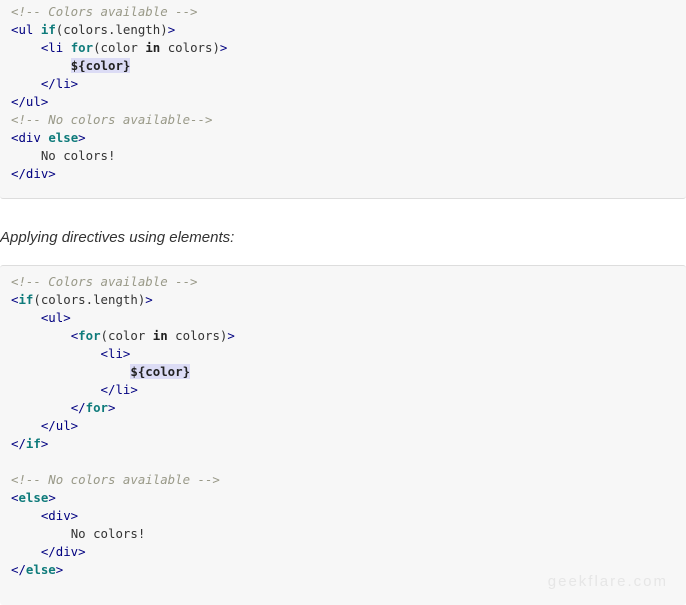 This screenshot has height=605, width=686. I want to click on code-line: <div else>, so click(348, 138).